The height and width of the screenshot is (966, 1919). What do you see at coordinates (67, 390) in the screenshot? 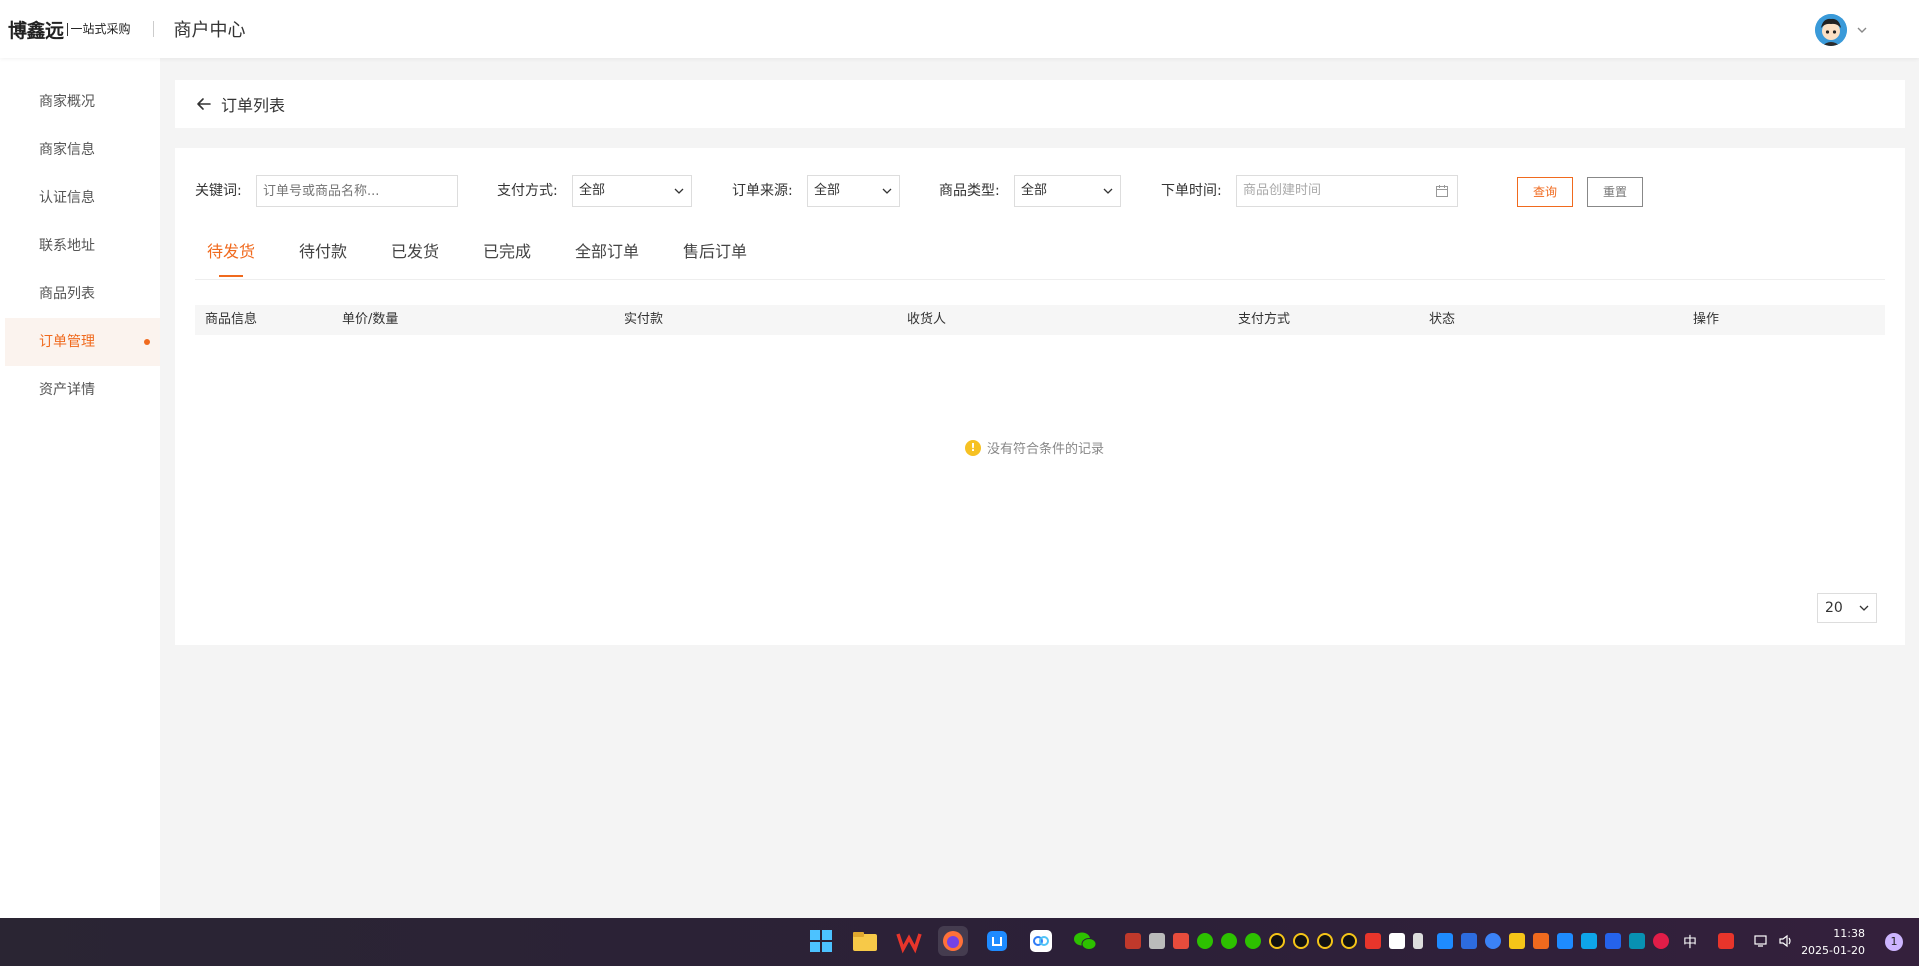
I see `sidebar-item-label: 资产详情` at bounding box center [67, 390].